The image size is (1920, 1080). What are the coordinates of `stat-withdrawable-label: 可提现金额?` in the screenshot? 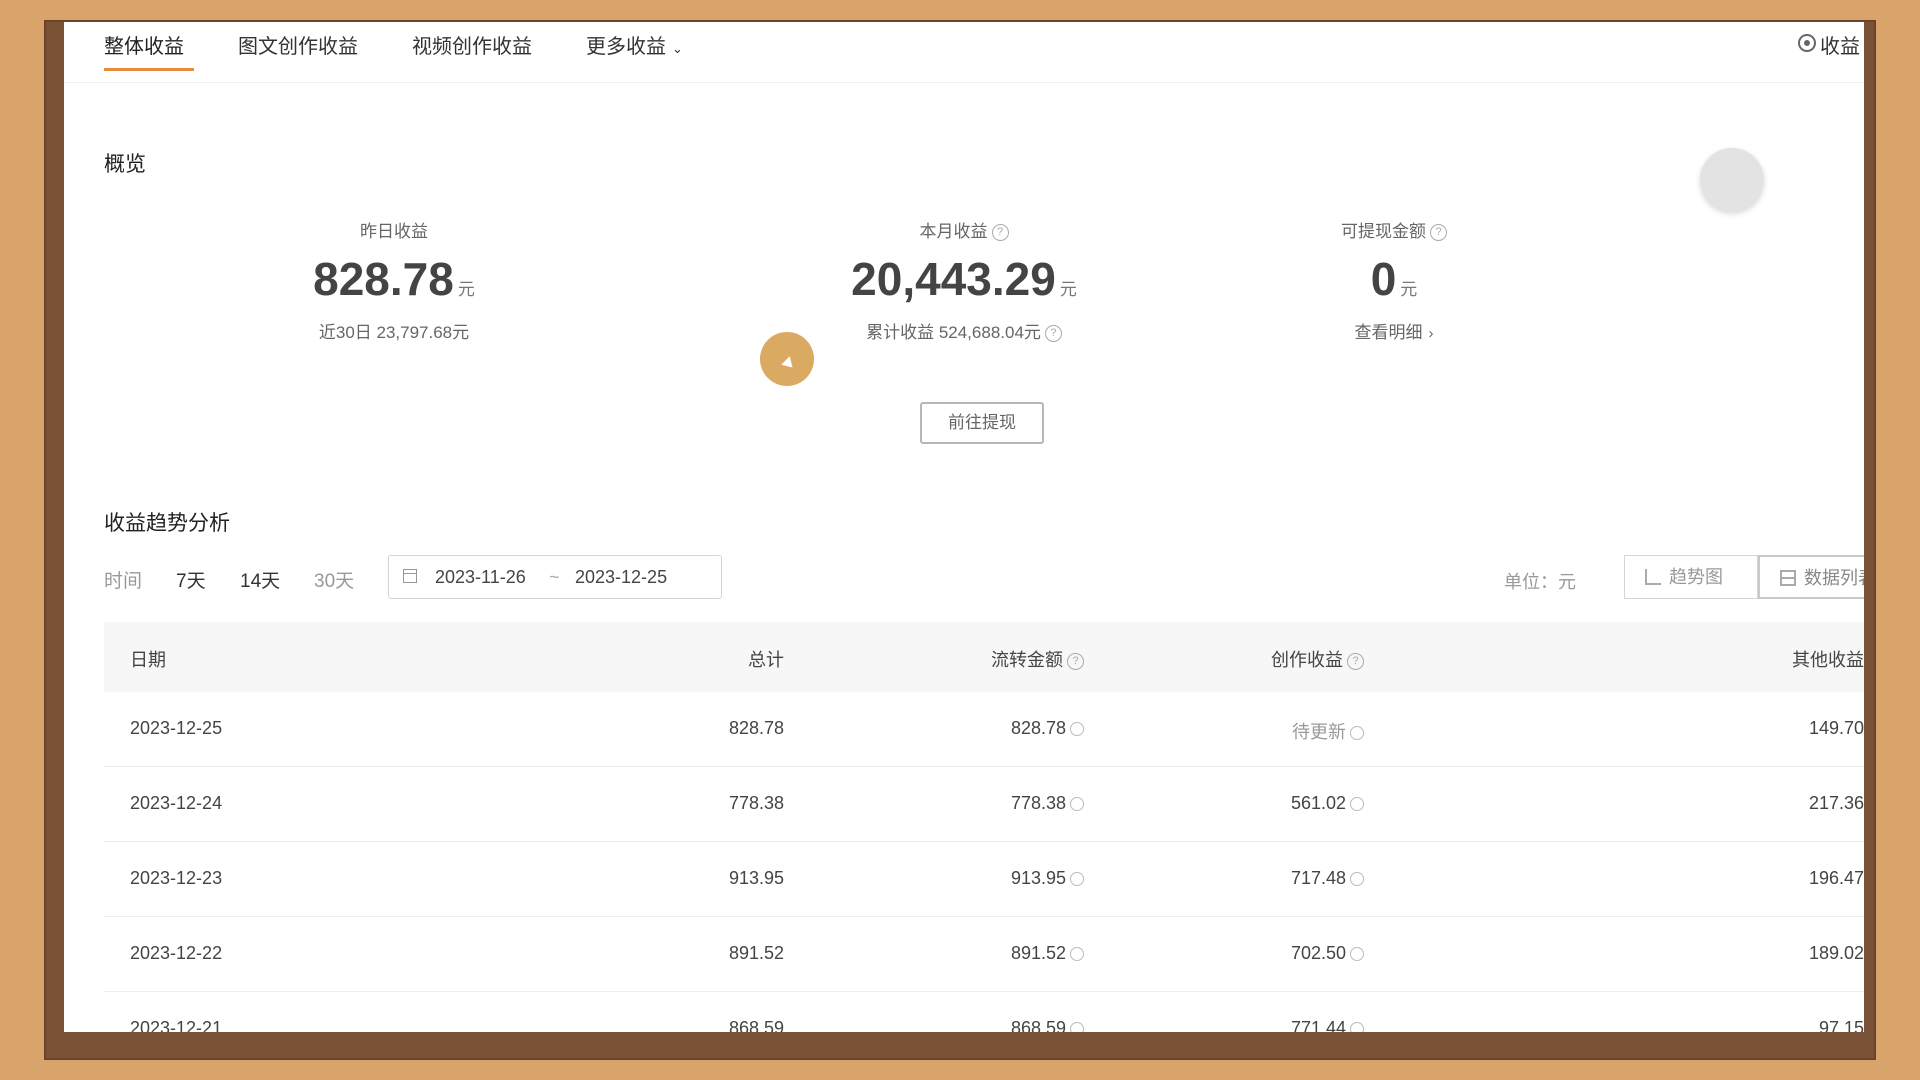 It's located at (1394, 229).